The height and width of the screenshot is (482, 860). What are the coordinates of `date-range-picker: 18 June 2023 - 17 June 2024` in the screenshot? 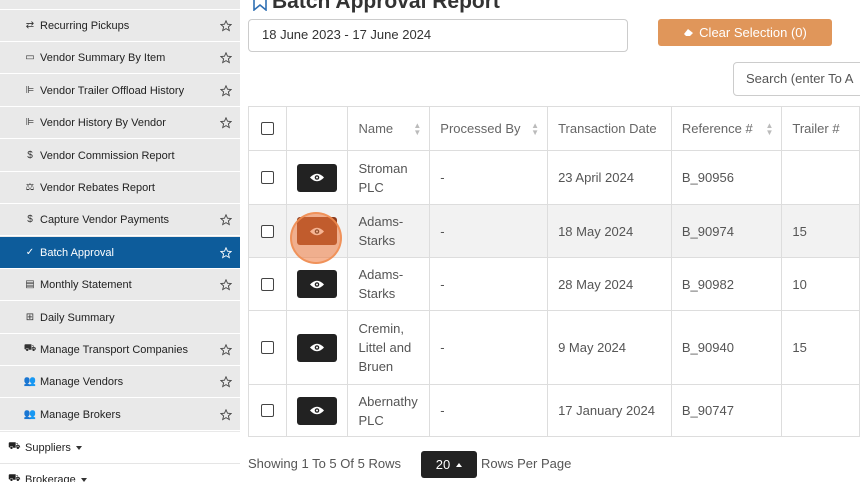 It's located at (438, 35).